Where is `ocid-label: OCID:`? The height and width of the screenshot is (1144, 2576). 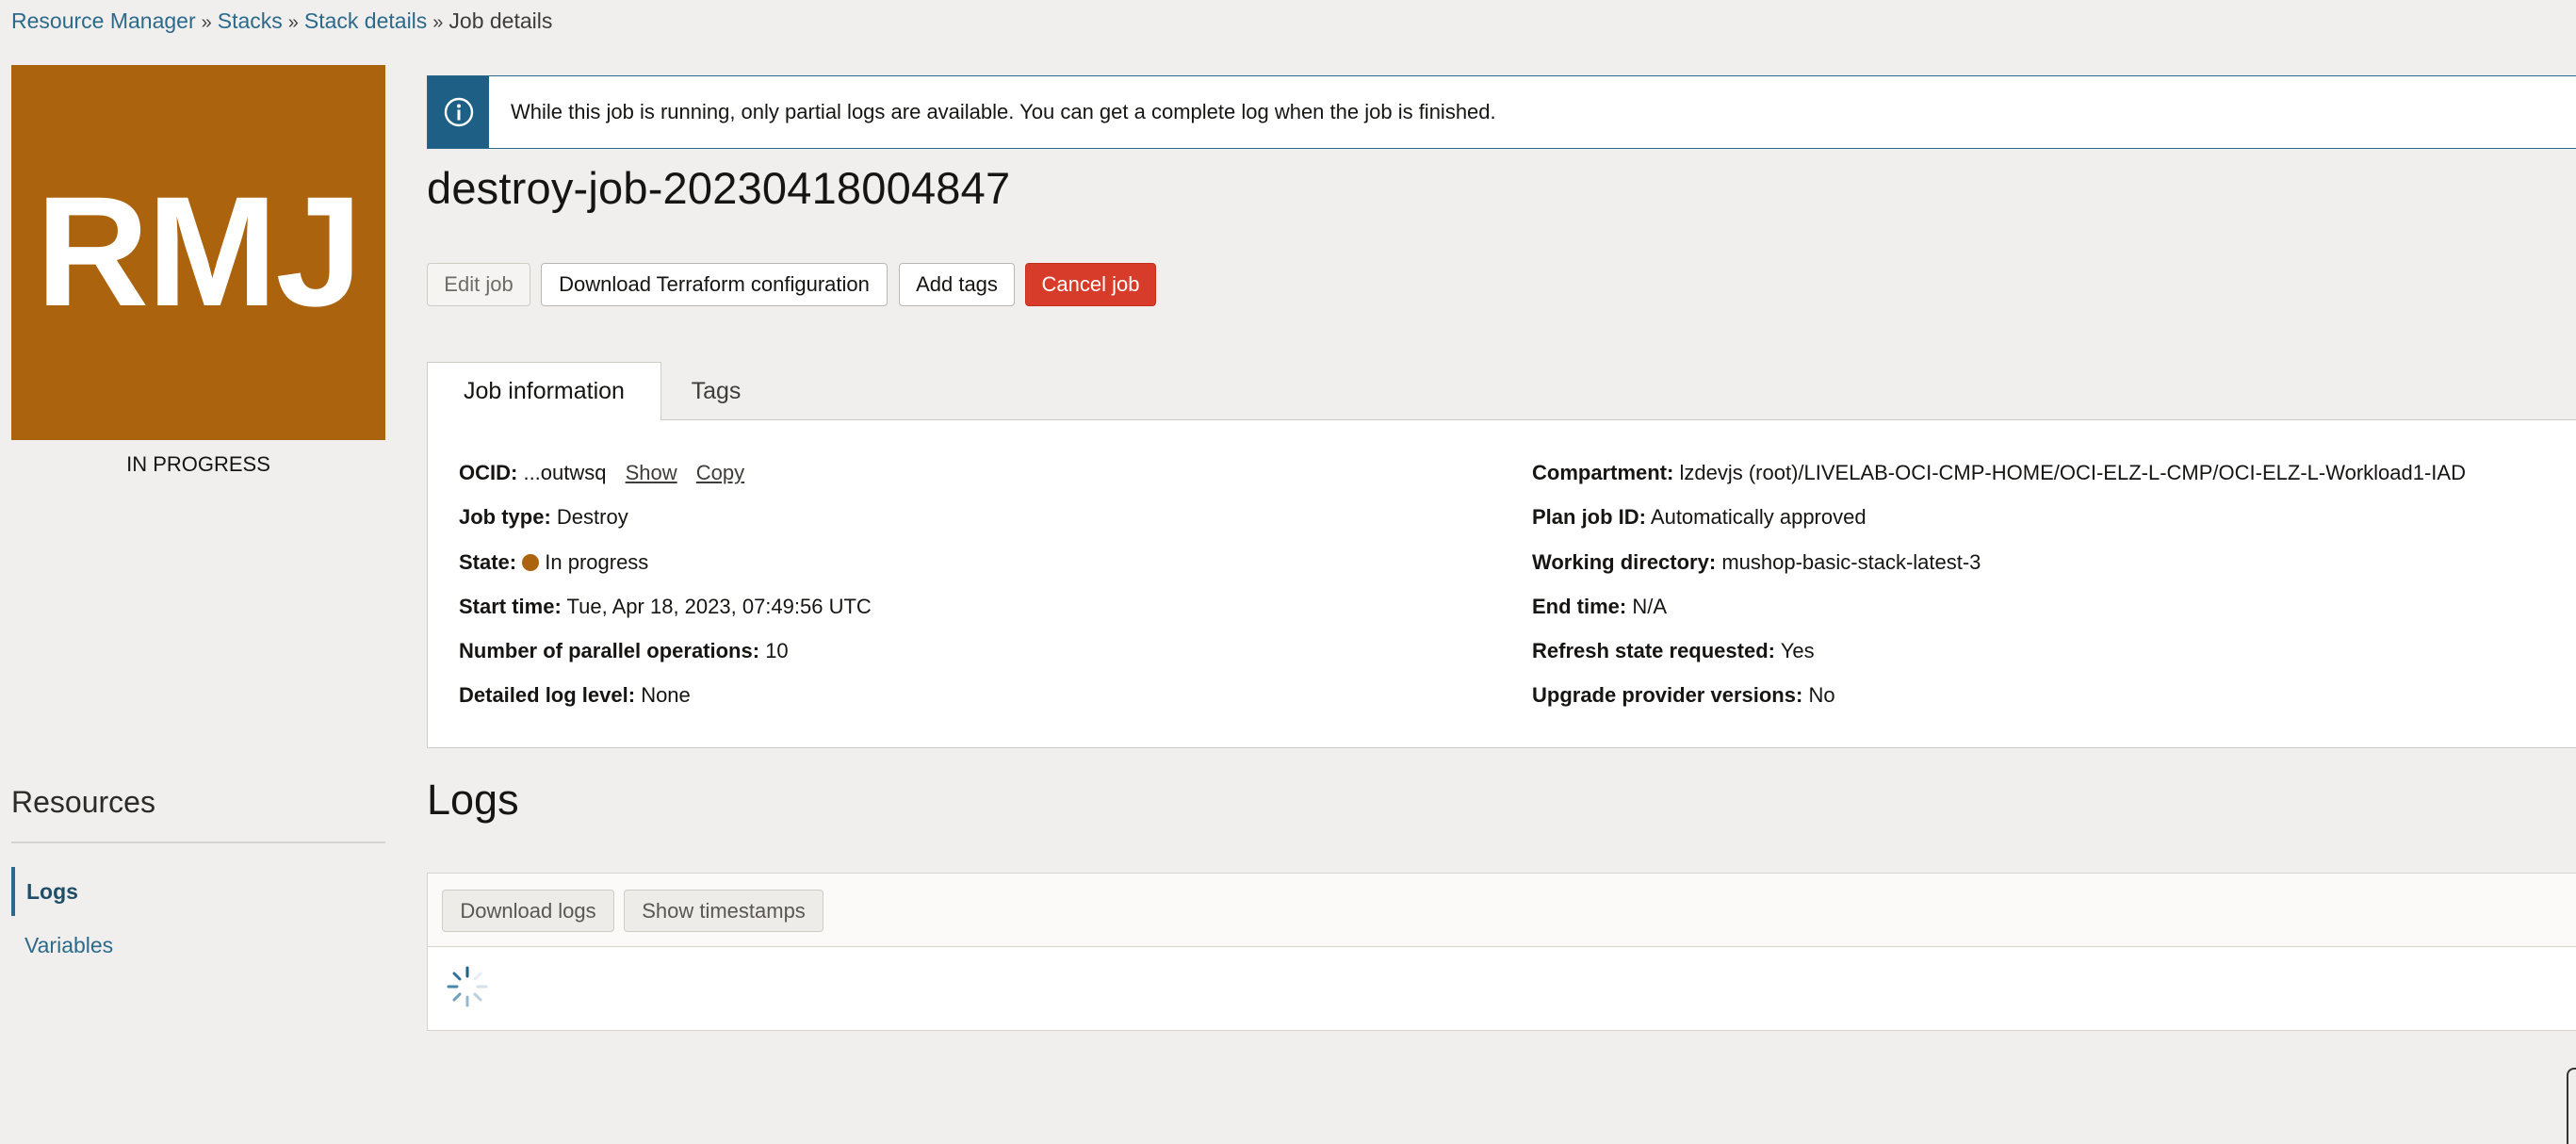
ocid-label: OCID: is located at coordinates (488, 473).